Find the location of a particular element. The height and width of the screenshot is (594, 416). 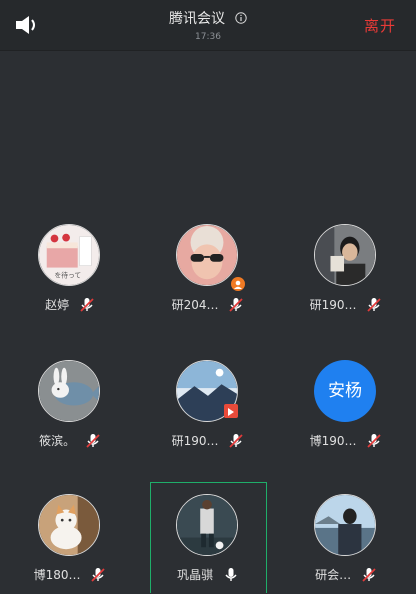

participant-label: 赵婷 is located at coordinates (70, 304).